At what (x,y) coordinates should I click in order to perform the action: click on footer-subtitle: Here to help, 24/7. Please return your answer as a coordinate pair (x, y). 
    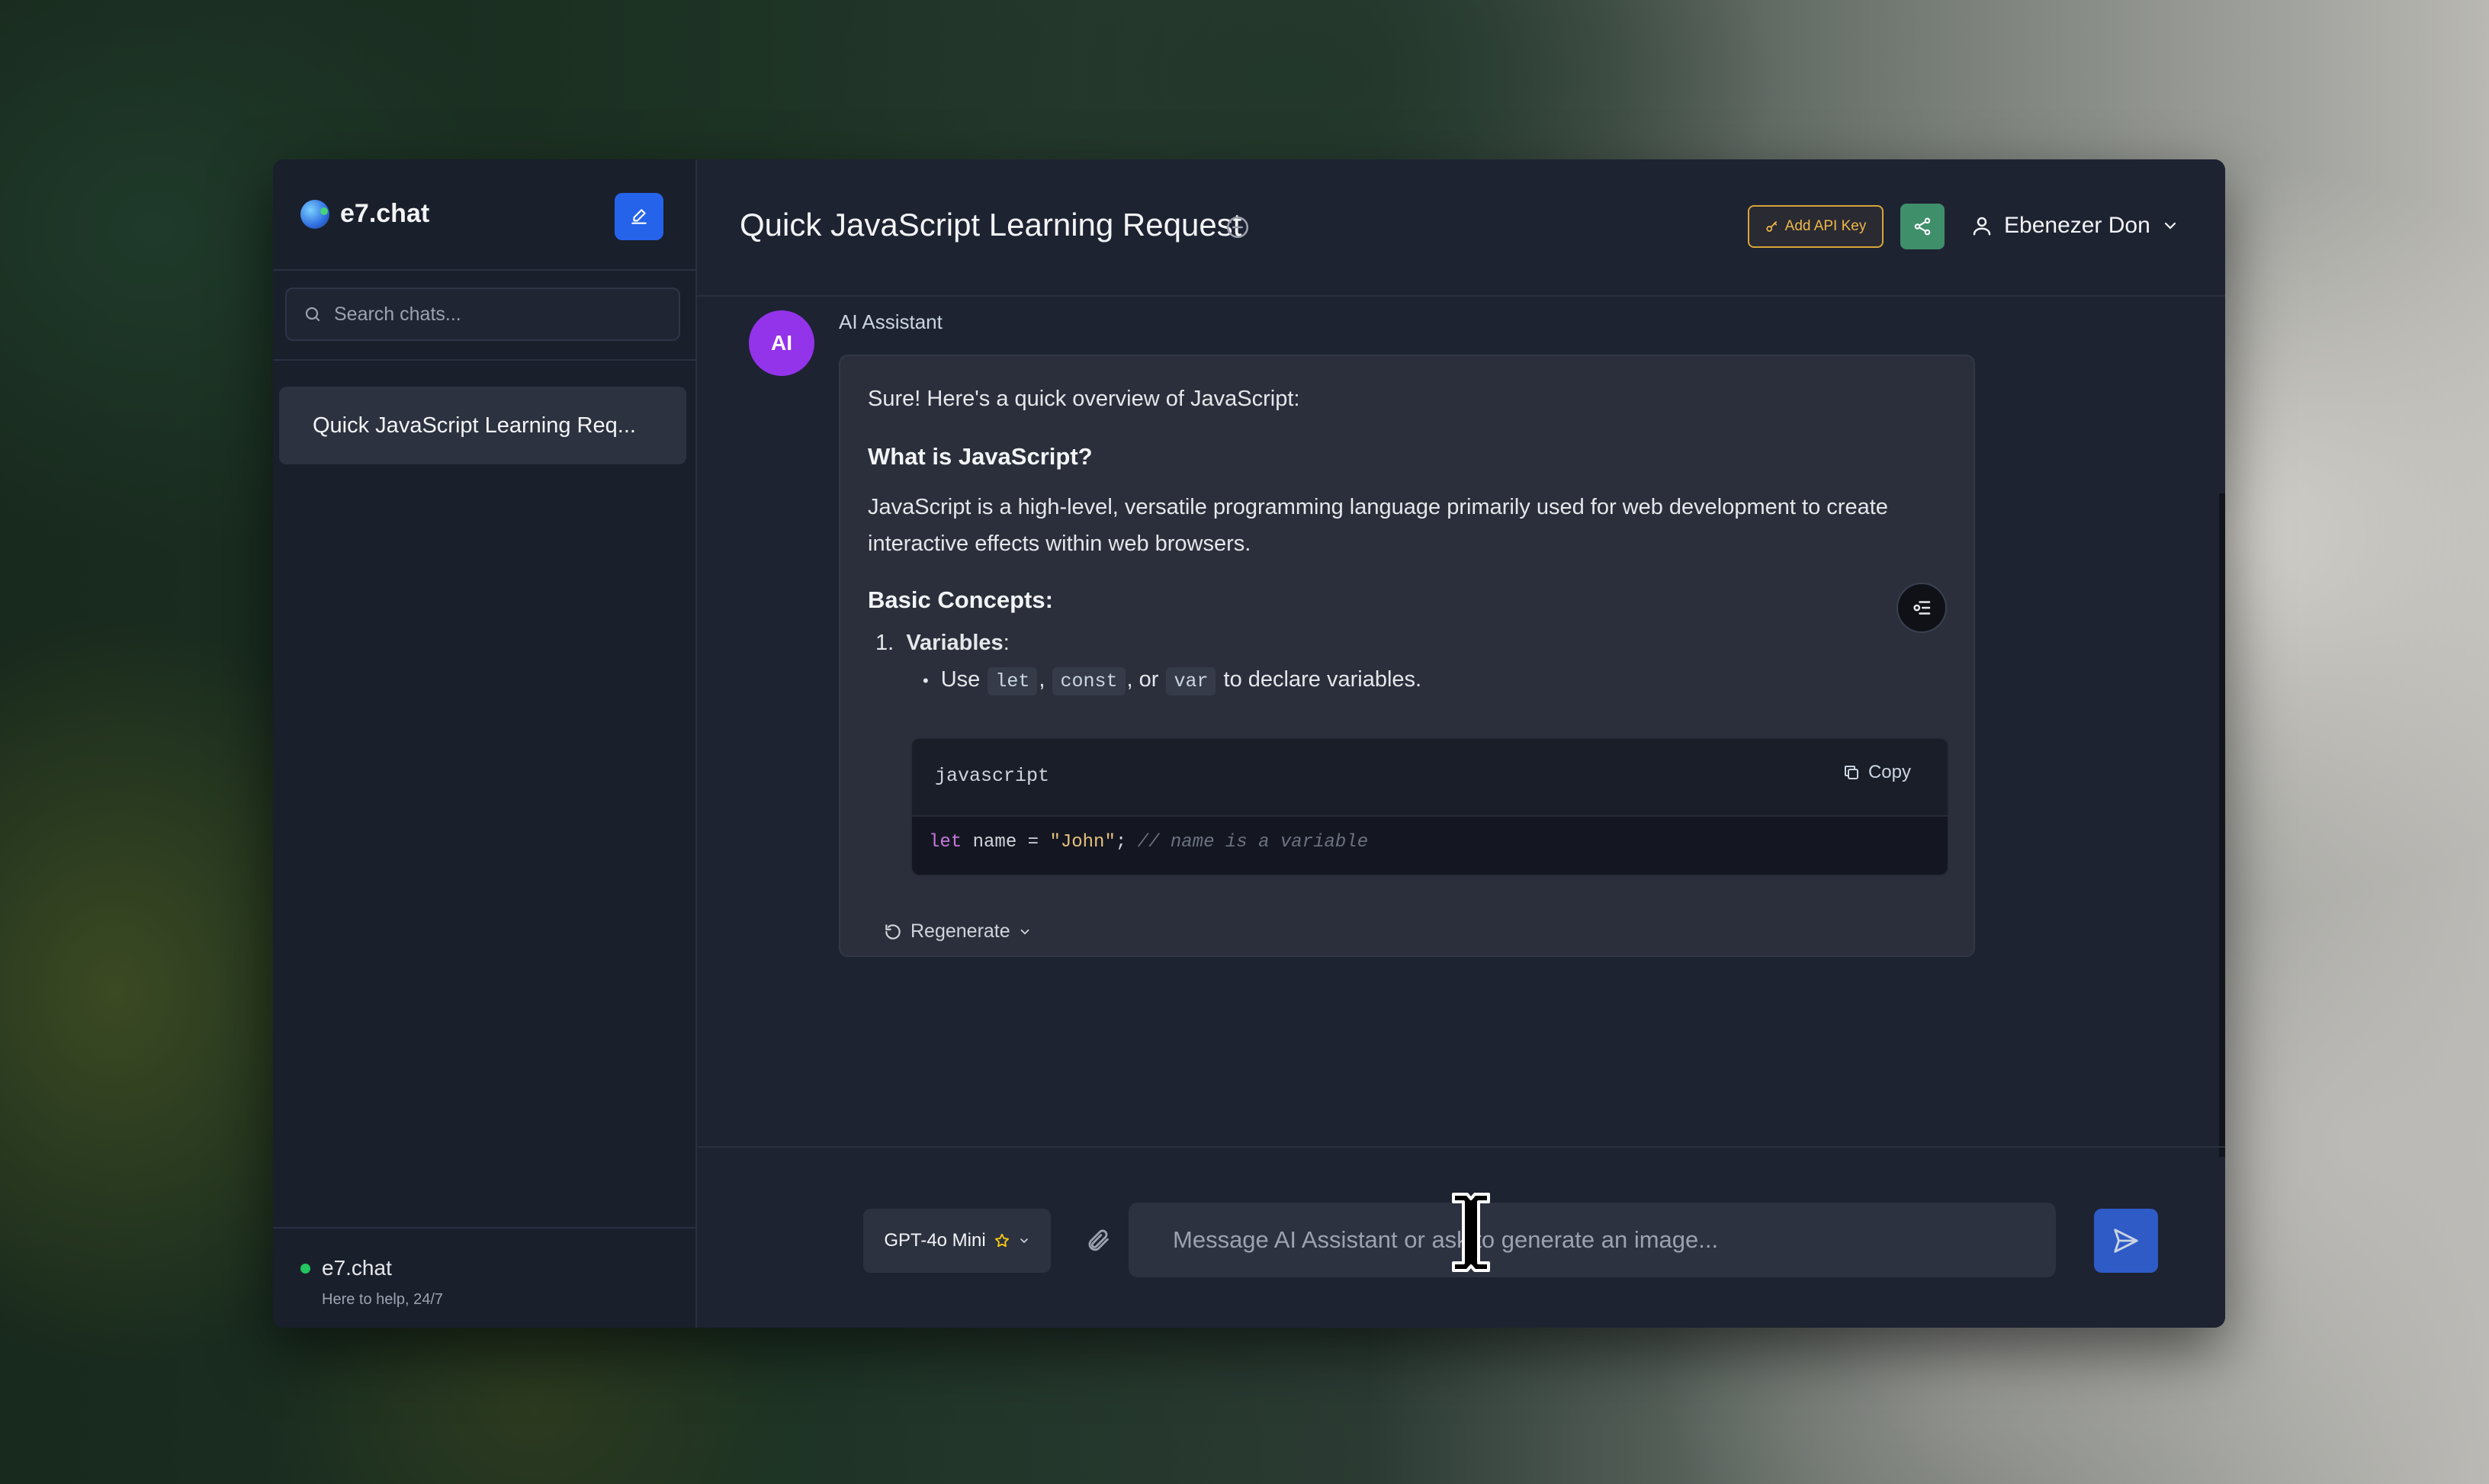
    Looking at the image, I should click on (382, 1300).